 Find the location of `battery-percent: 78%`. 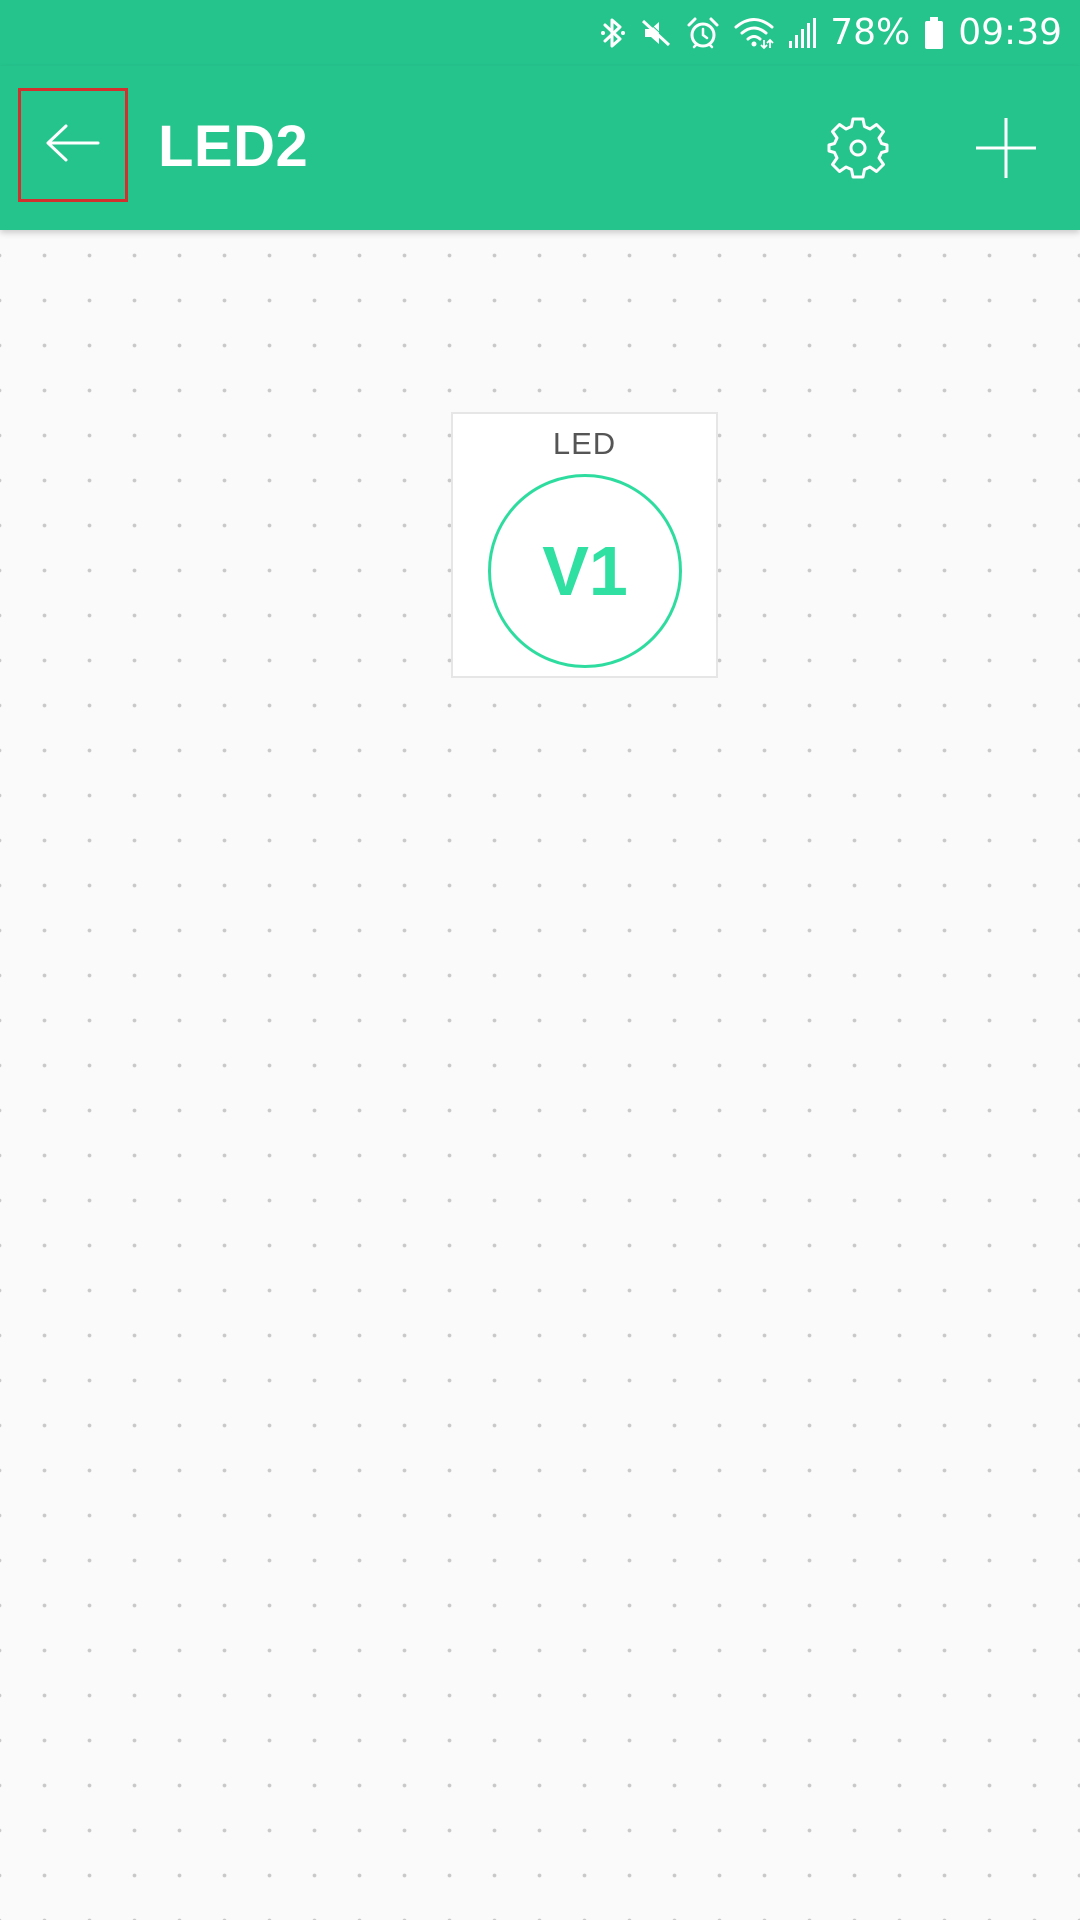

battery-percent: 78% is located at coordinates (870, 32).